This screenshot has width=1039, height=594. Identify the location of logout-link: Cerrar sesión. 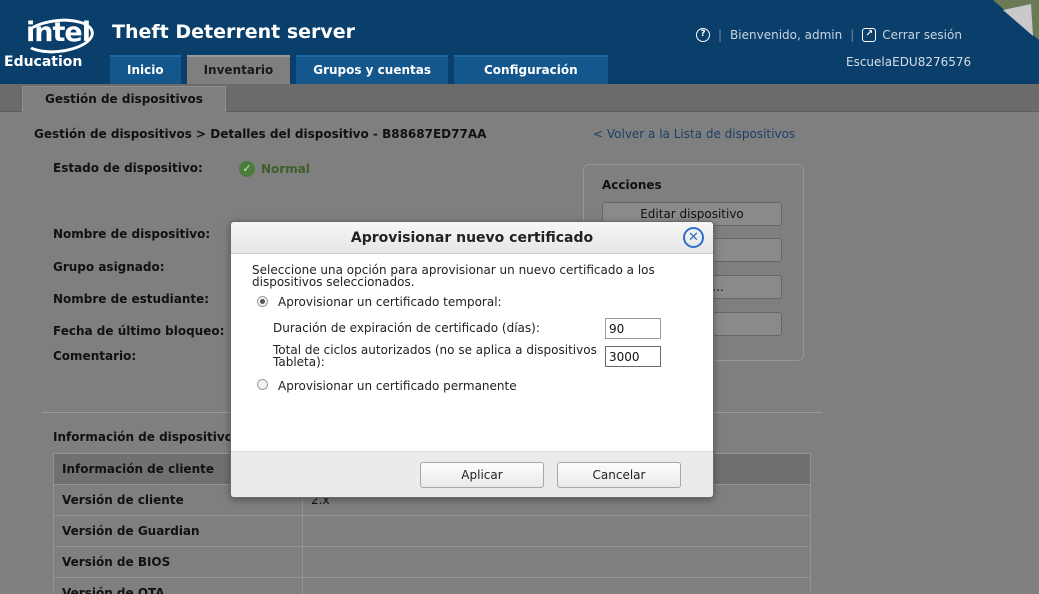
(922, 35).